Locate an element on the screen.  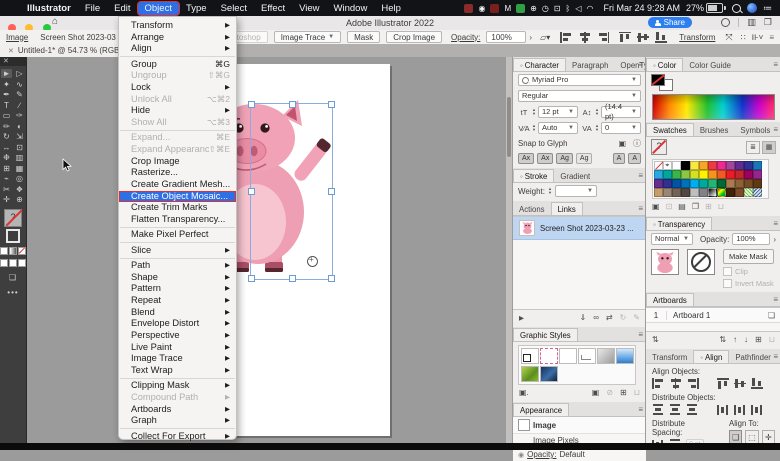
align-vcenter-icon is located at coordinates (643, 37).